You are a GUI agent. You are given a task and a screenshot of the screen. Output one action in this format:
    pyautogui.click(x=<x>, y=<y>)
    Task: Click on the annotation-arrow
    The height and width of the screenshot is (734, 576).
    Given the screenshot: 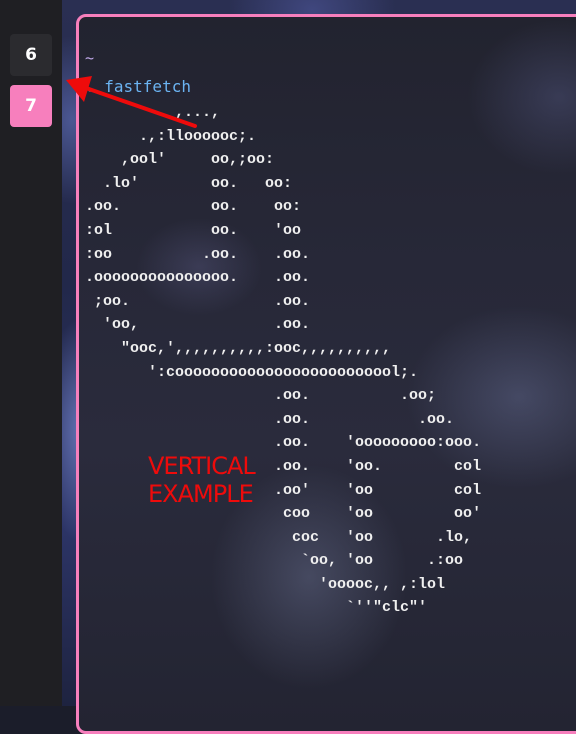 What is the action you would take?
    pyautogui.click(x=131, y=102)
    